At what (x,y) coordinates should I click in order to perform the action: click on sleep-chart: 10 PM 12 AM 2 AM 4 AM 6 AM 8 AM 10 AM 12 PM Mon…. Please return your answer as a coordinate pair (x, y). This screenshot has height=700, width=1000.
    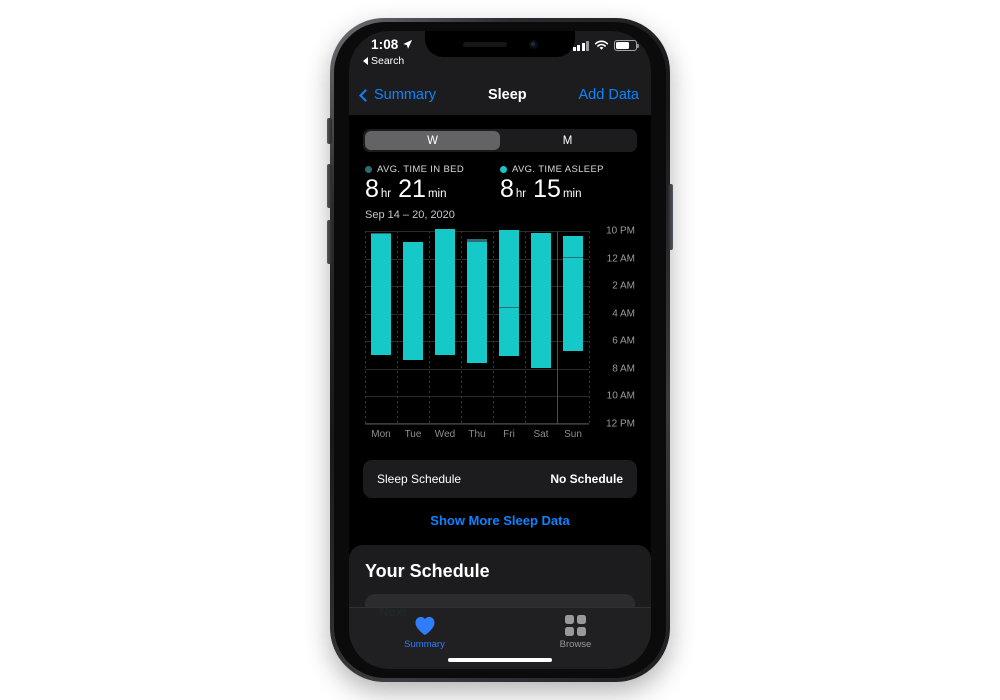
    Looking at the image, I should click on (500, 336).